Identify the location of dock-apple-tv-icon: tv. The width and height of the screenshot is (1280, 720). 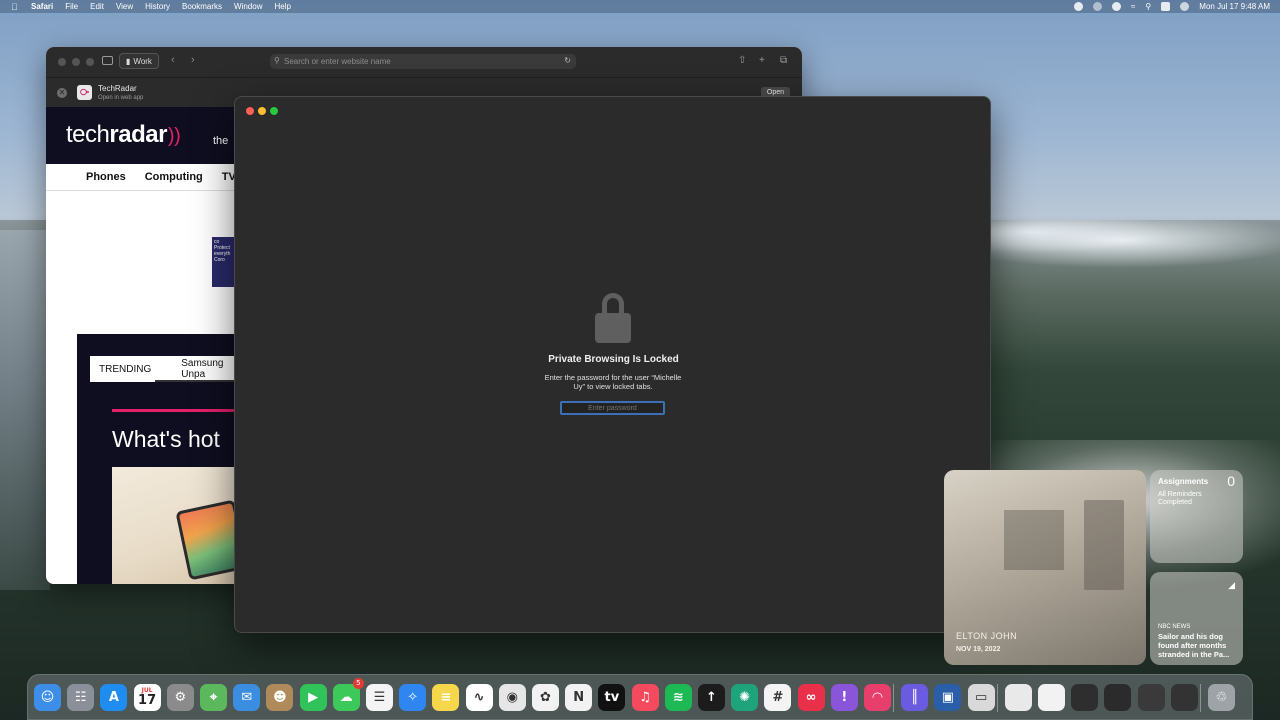
(612, 697).